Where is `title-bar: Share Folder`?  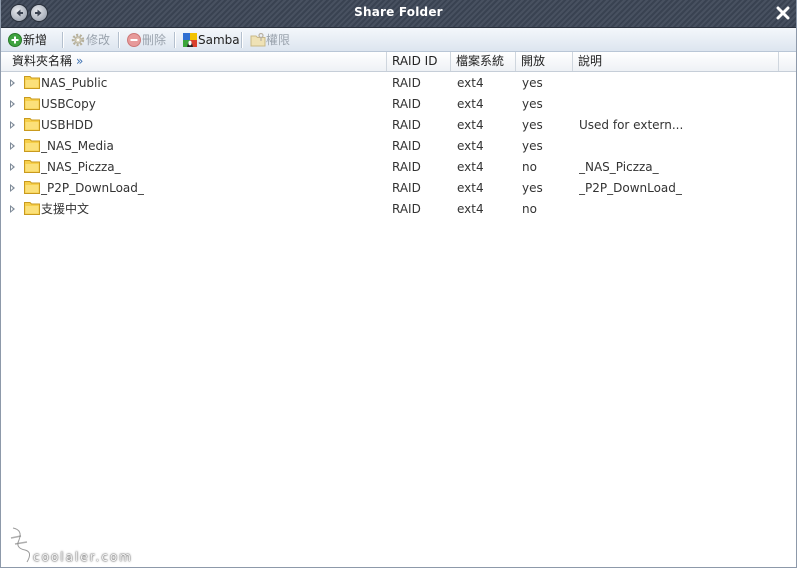
title-bar: Share Folder is located at coordinates (398, 14).